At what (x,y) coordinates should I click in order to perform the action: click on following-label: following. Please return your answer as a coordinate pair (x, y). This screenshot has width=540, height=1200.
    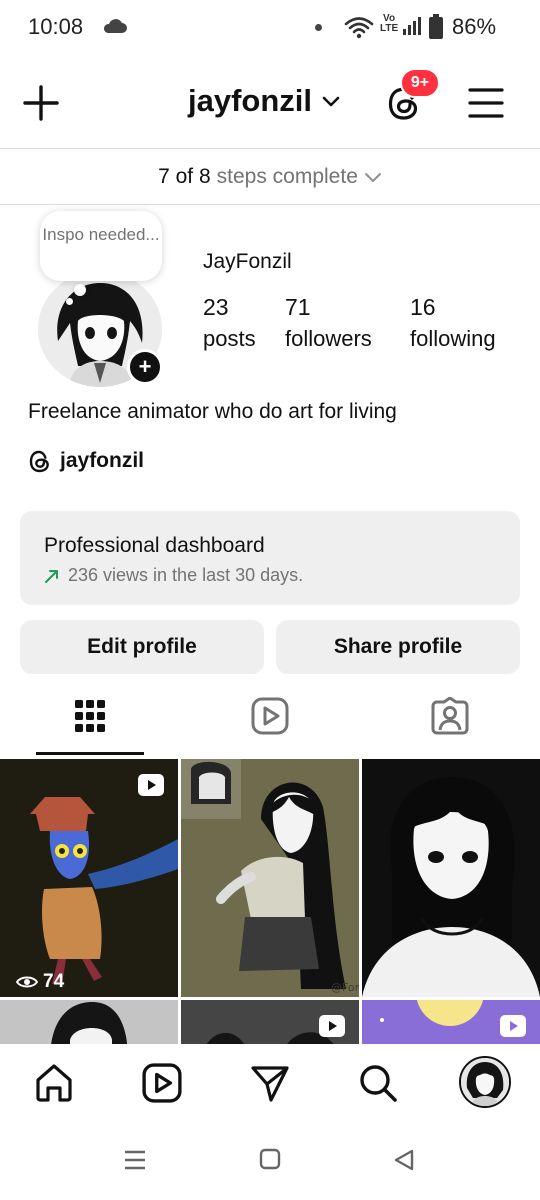
    Looking at the image, I should click on (453, 338).